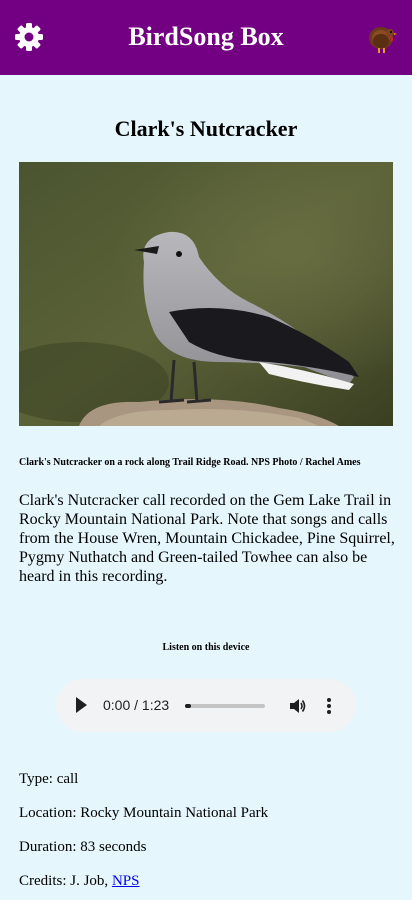 The image size is (412, 900). I want to click on progress-slider, so click(225, 706).